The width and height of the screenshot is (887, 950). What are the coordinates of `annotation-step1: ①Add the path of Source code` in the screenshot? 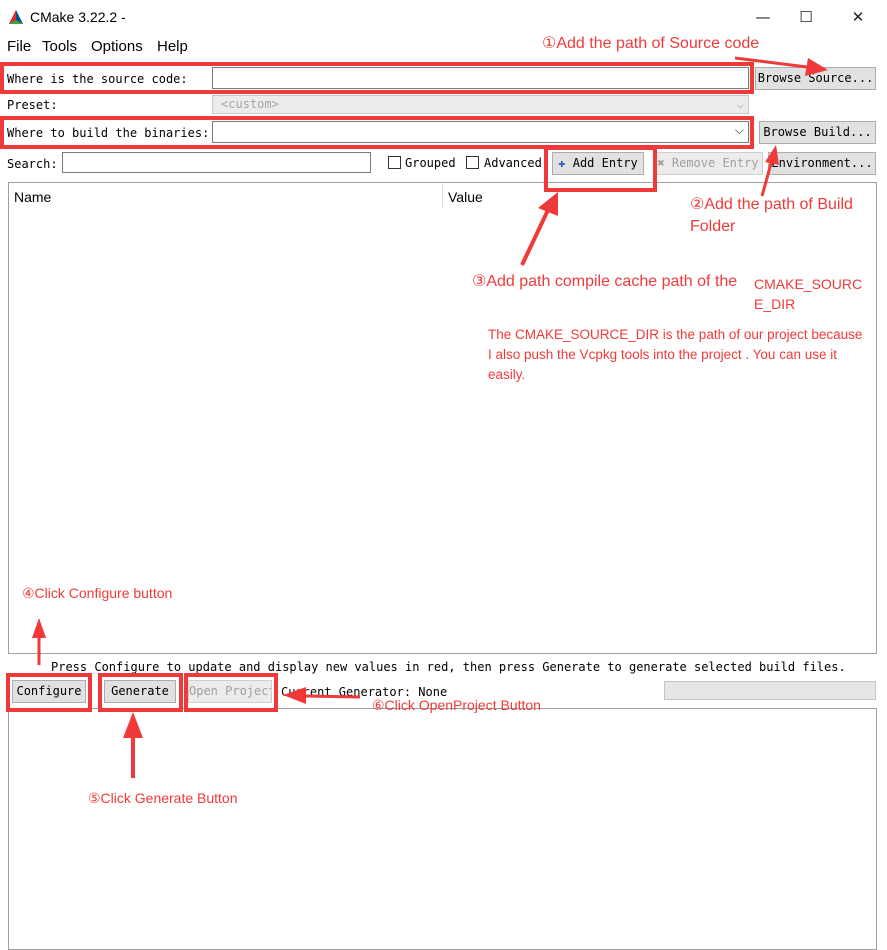 It's located at (651, 43).